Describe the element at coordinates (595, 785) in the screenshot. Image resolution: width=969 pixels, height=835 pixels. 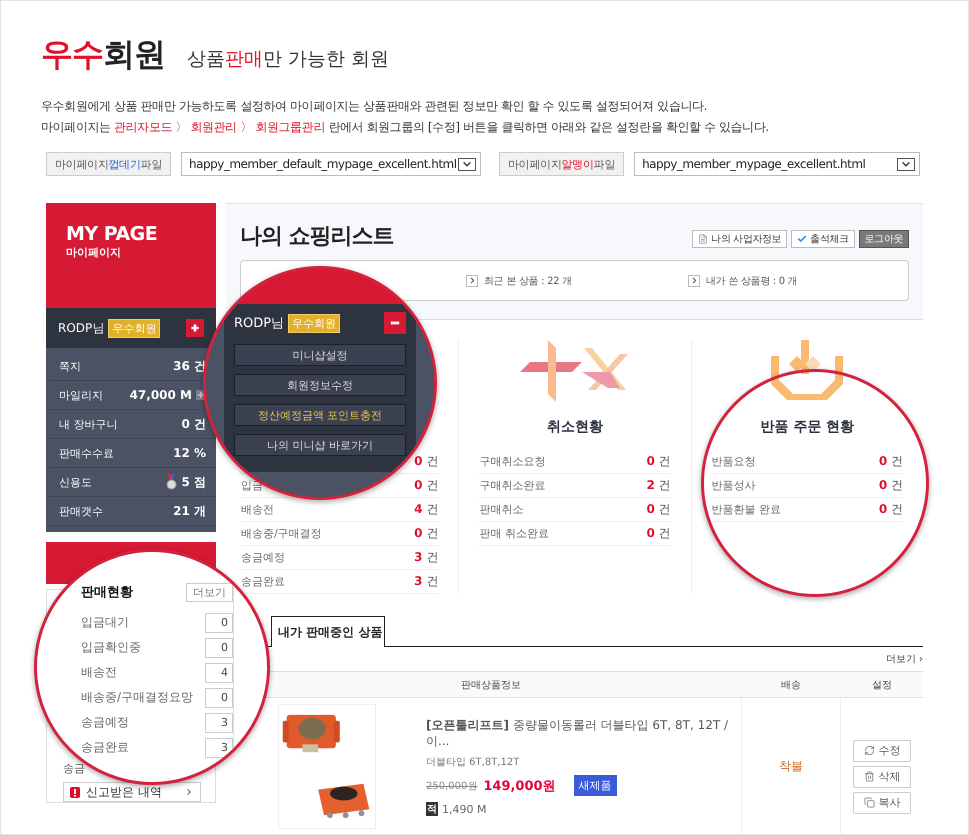
I see `condition-badge: 새제품` at that location.